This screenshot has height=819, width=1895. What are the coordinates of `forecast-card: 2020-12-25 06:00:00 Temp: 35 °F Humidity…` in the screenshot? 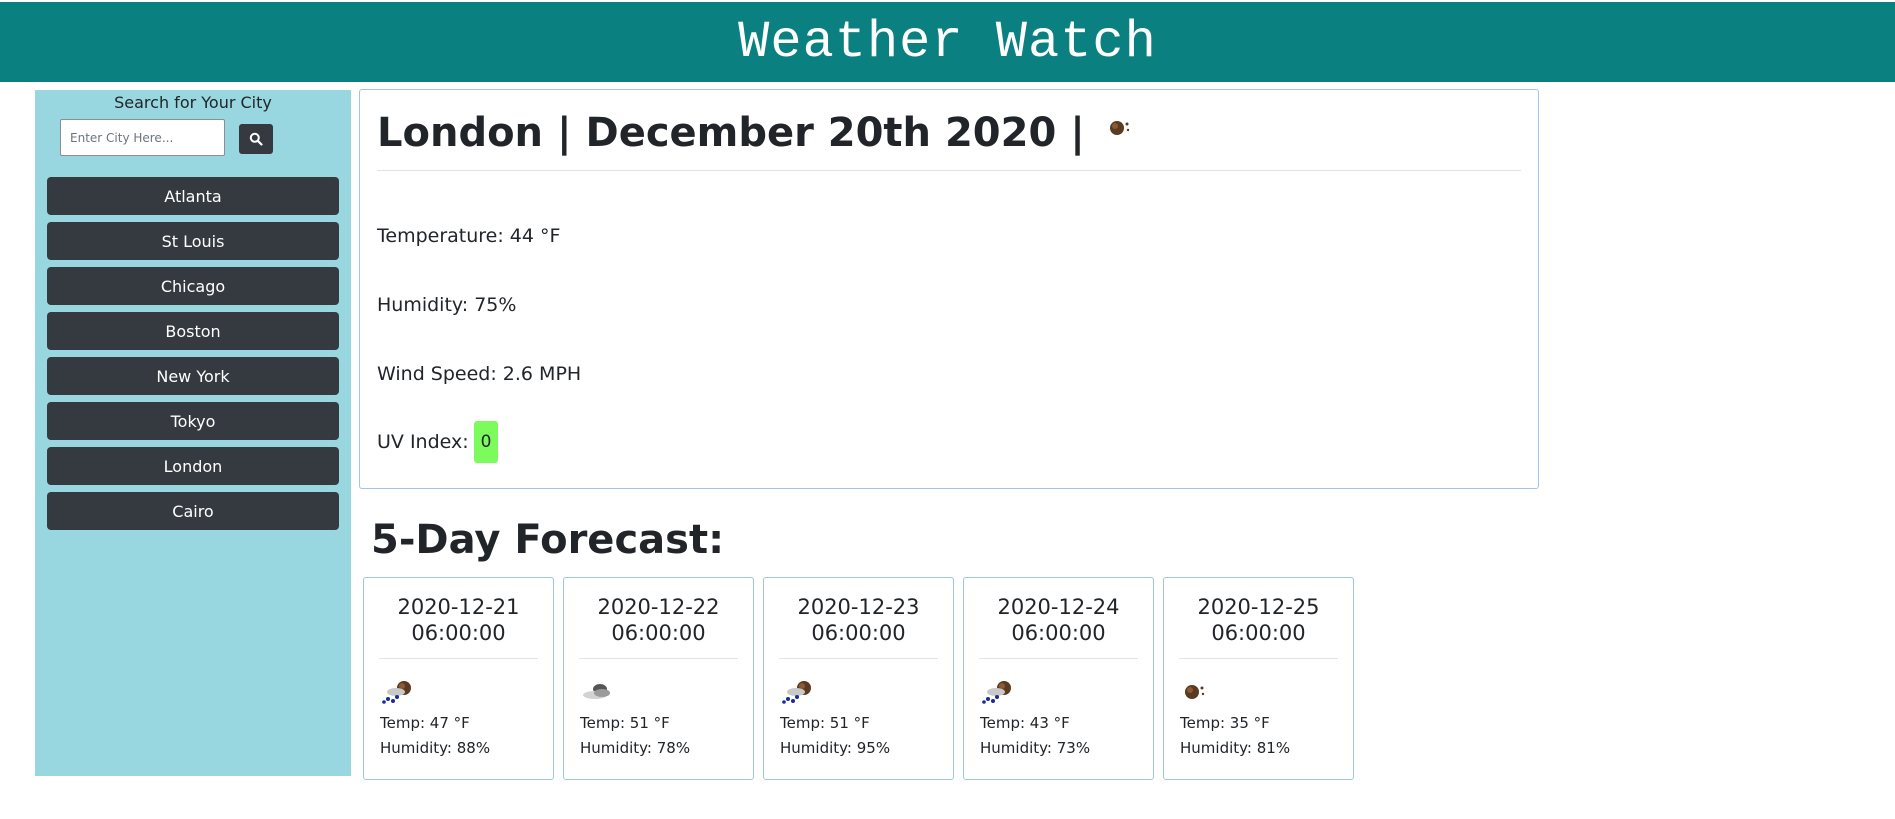 It's located at (1258, 678).